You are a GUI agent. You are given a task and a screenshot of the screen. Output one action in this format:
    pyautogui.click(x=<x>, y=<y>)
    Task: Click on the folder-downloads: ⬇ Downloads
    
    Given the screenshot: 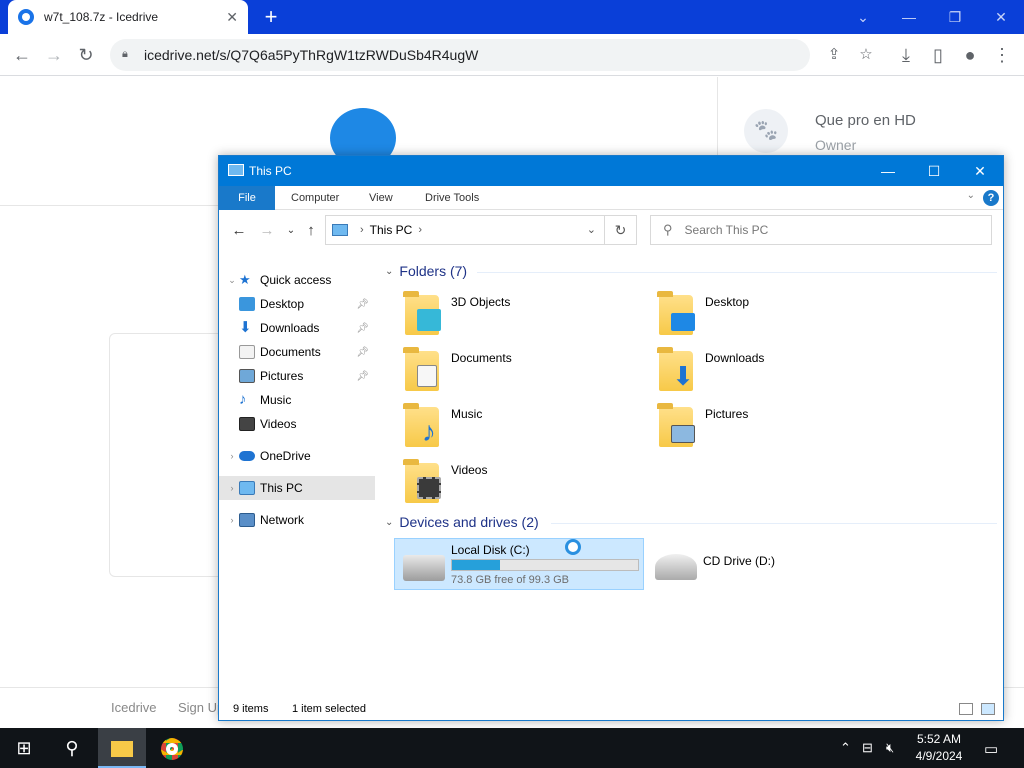 What is the action you would take?
    pyautogui.click(x=755, y=372)
    